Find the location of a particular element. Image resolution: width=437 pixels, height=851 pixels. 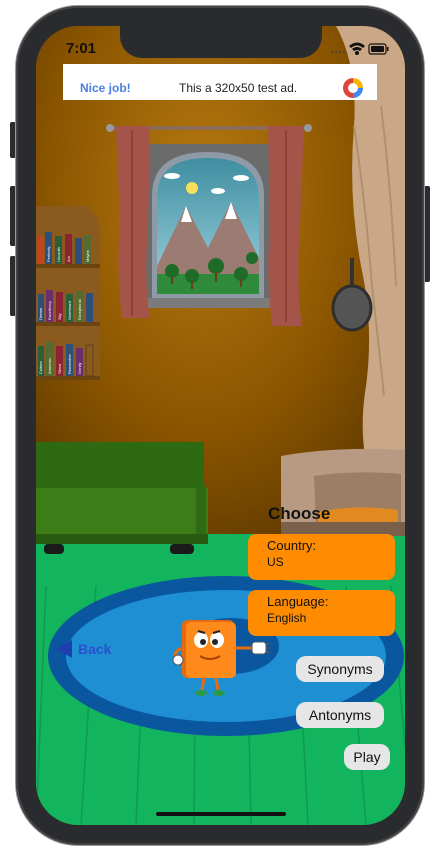

wifi-icon is located at coordinates (357, 48).